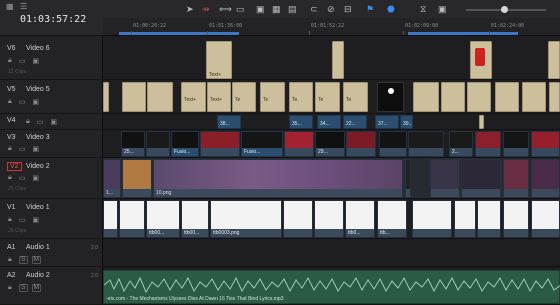 Image resolution: width=560 pixels, height=305 pixels. Describe the element at coordinates (38, 166) in the screenshot. I see `track-name: Video 2` at that location.